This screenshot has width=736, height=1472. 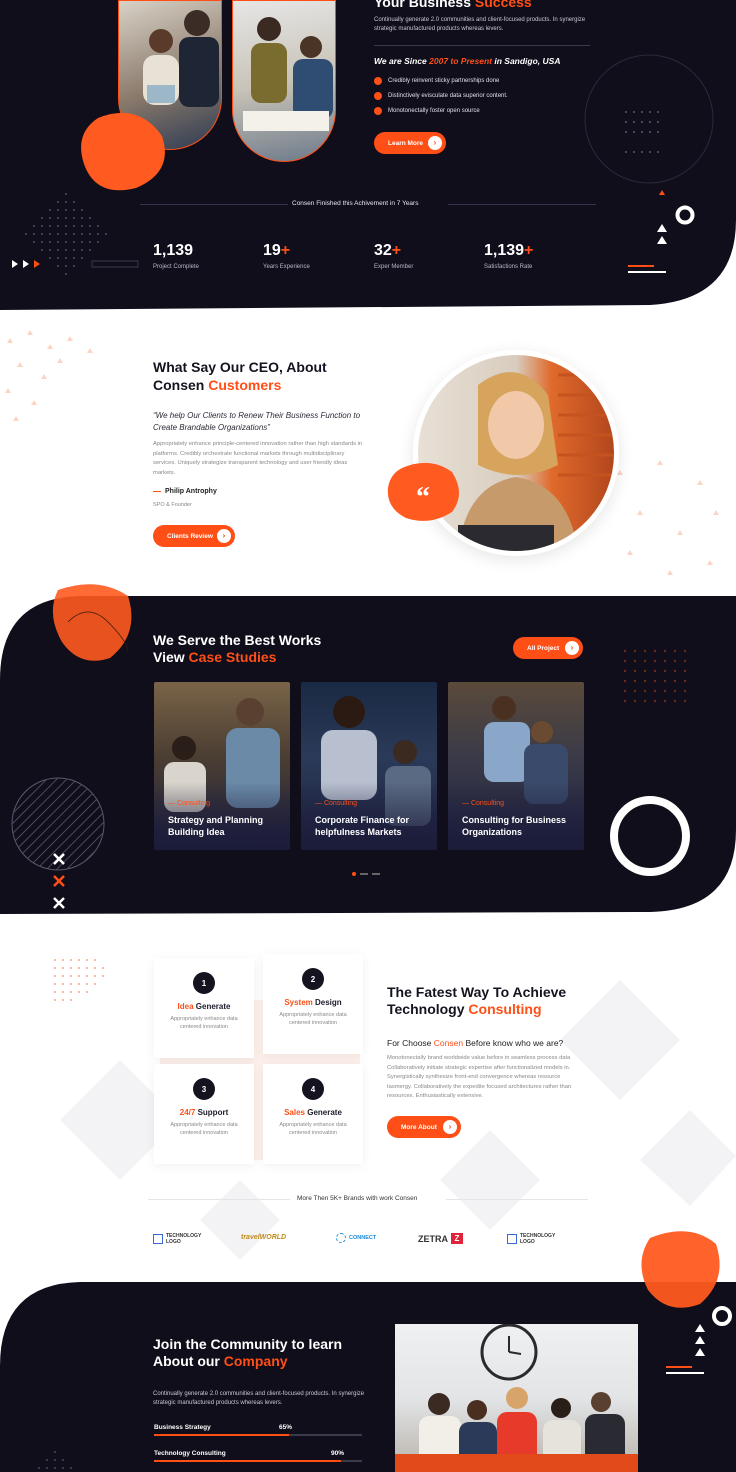 What do you see at coordinates (649, 119) in the screenshot?
I see `decorative-ring` at bounding box center [649, 119].